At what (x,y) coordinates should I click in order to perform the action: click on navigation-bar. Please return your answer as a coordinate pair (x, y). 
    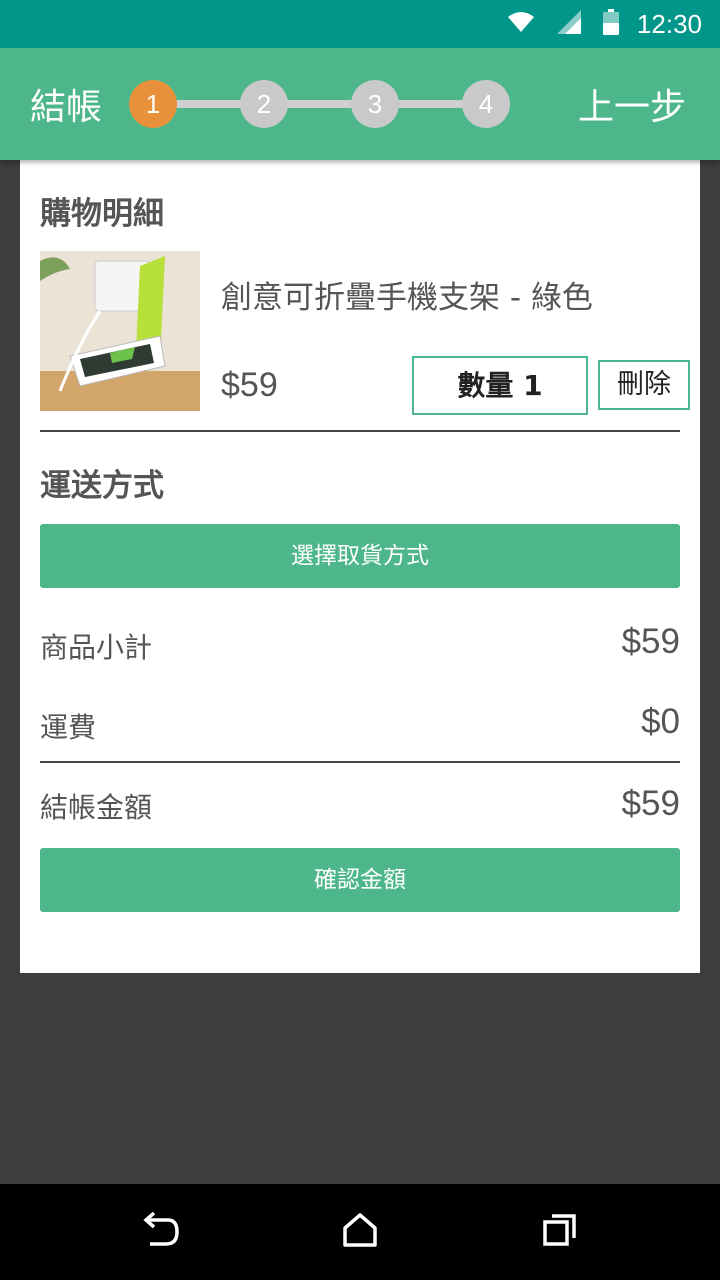
    Looking at the image, I should click on (360, 1232).